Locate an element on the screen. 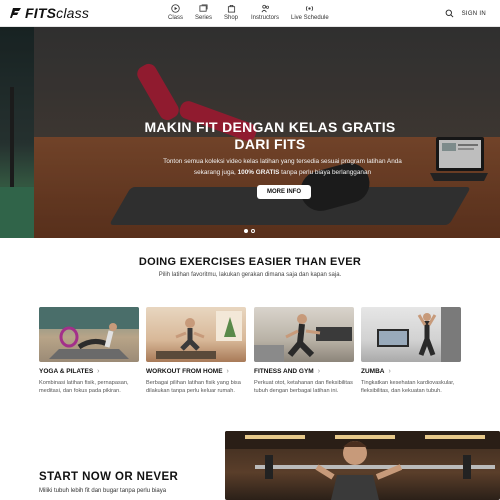 This screenshot has height=500, width=500. nav-item-live-schedule: Live Schedule is located at coordinates (310, 12).